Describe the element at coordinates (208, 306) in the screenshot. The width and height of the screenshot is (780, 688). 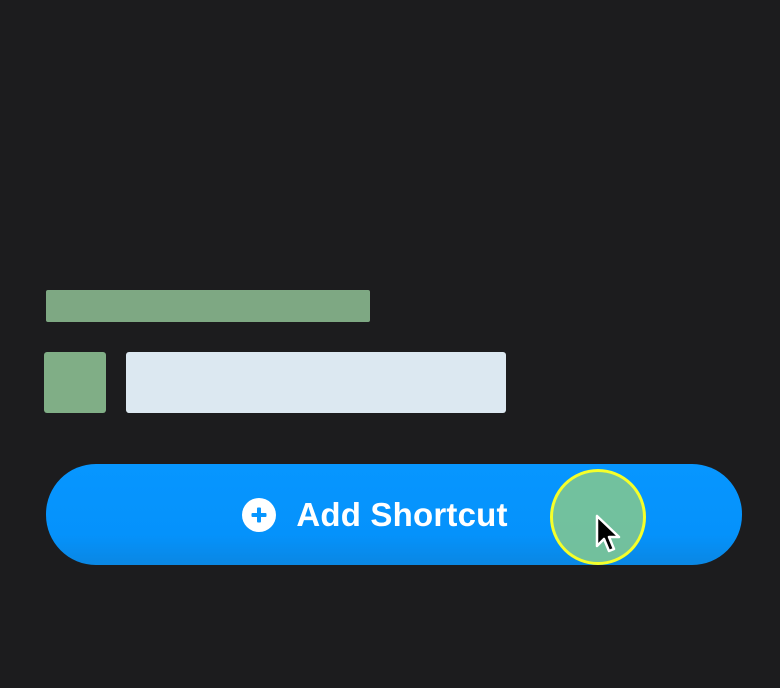
I see `title-placeholder-bar` at that location.